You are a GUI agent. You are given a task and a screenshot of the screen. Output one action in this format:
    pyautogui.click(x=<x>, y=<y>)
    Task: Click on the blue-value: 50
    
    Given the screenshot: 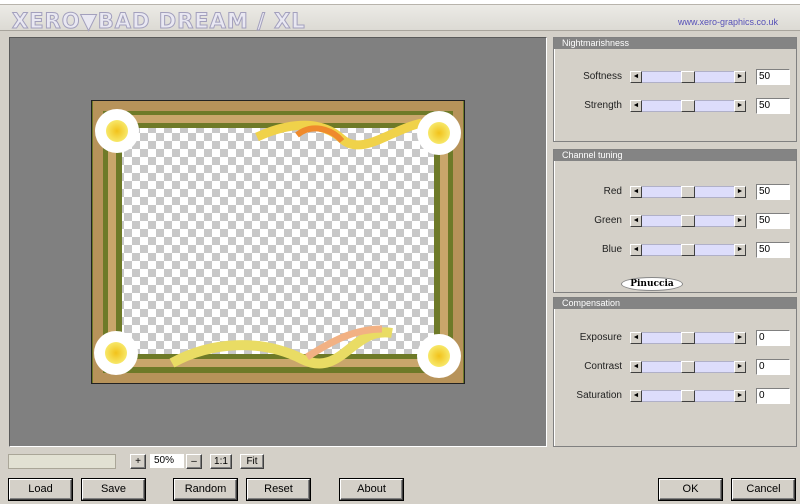 What is the action you would take?
    pyautogui.click(x=773, y=250)
    